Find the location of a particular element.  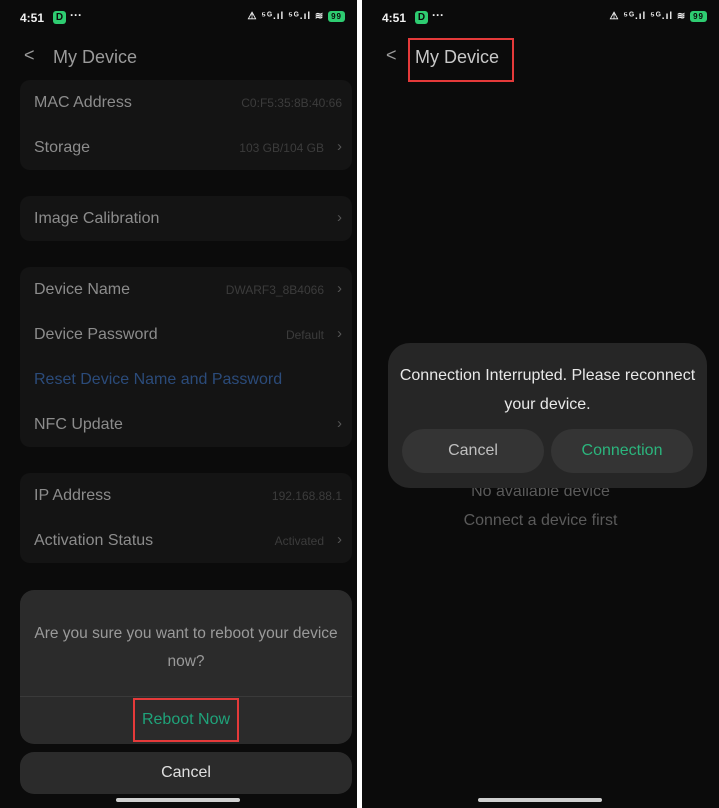

device-name-row: Device Name DWARF3_8B4066 › is located at coordinates (186, 289).